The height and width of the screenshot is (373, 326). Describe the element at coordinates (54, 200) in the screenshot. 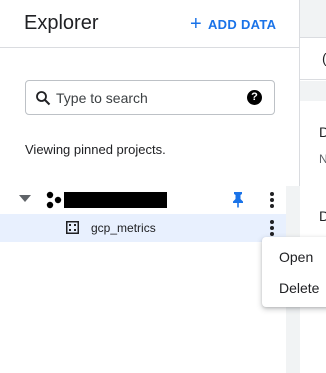

I see `project-icon` at that location.